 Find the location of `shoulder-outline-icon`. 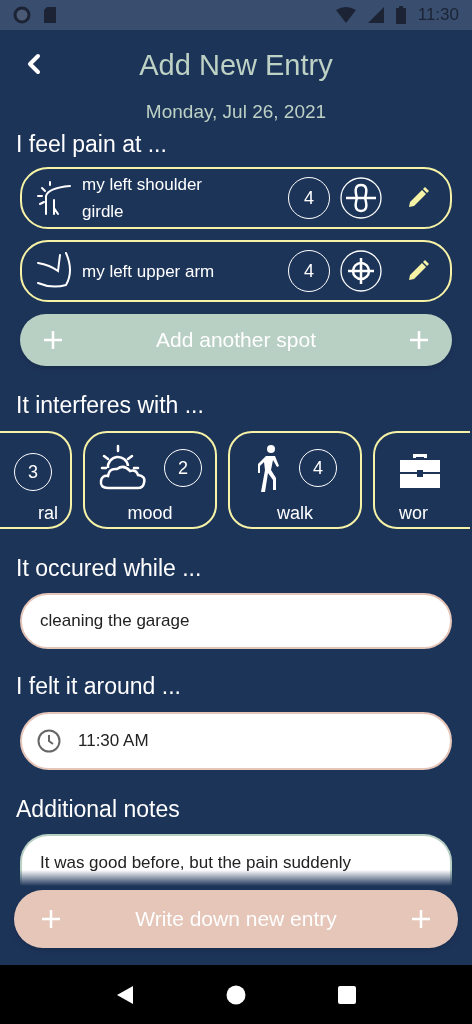

shoulder-outline-icon is located at coordinates (54, 198).